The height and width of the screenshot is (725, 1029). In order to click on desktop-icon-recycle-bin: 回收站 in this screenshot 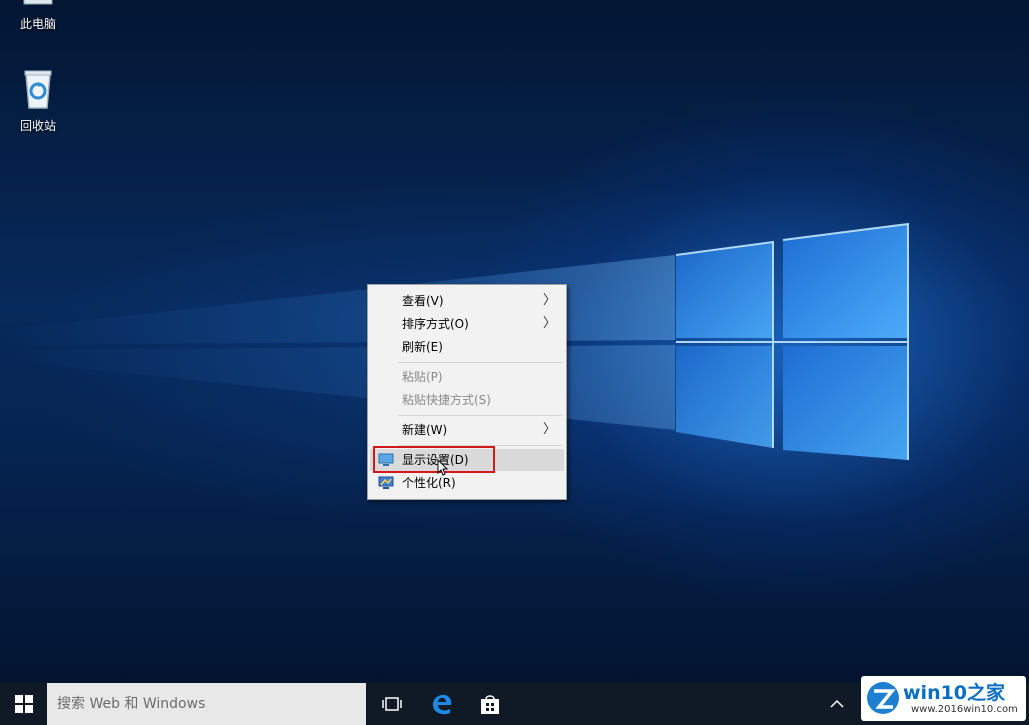, I will do `click(38, 101)`.